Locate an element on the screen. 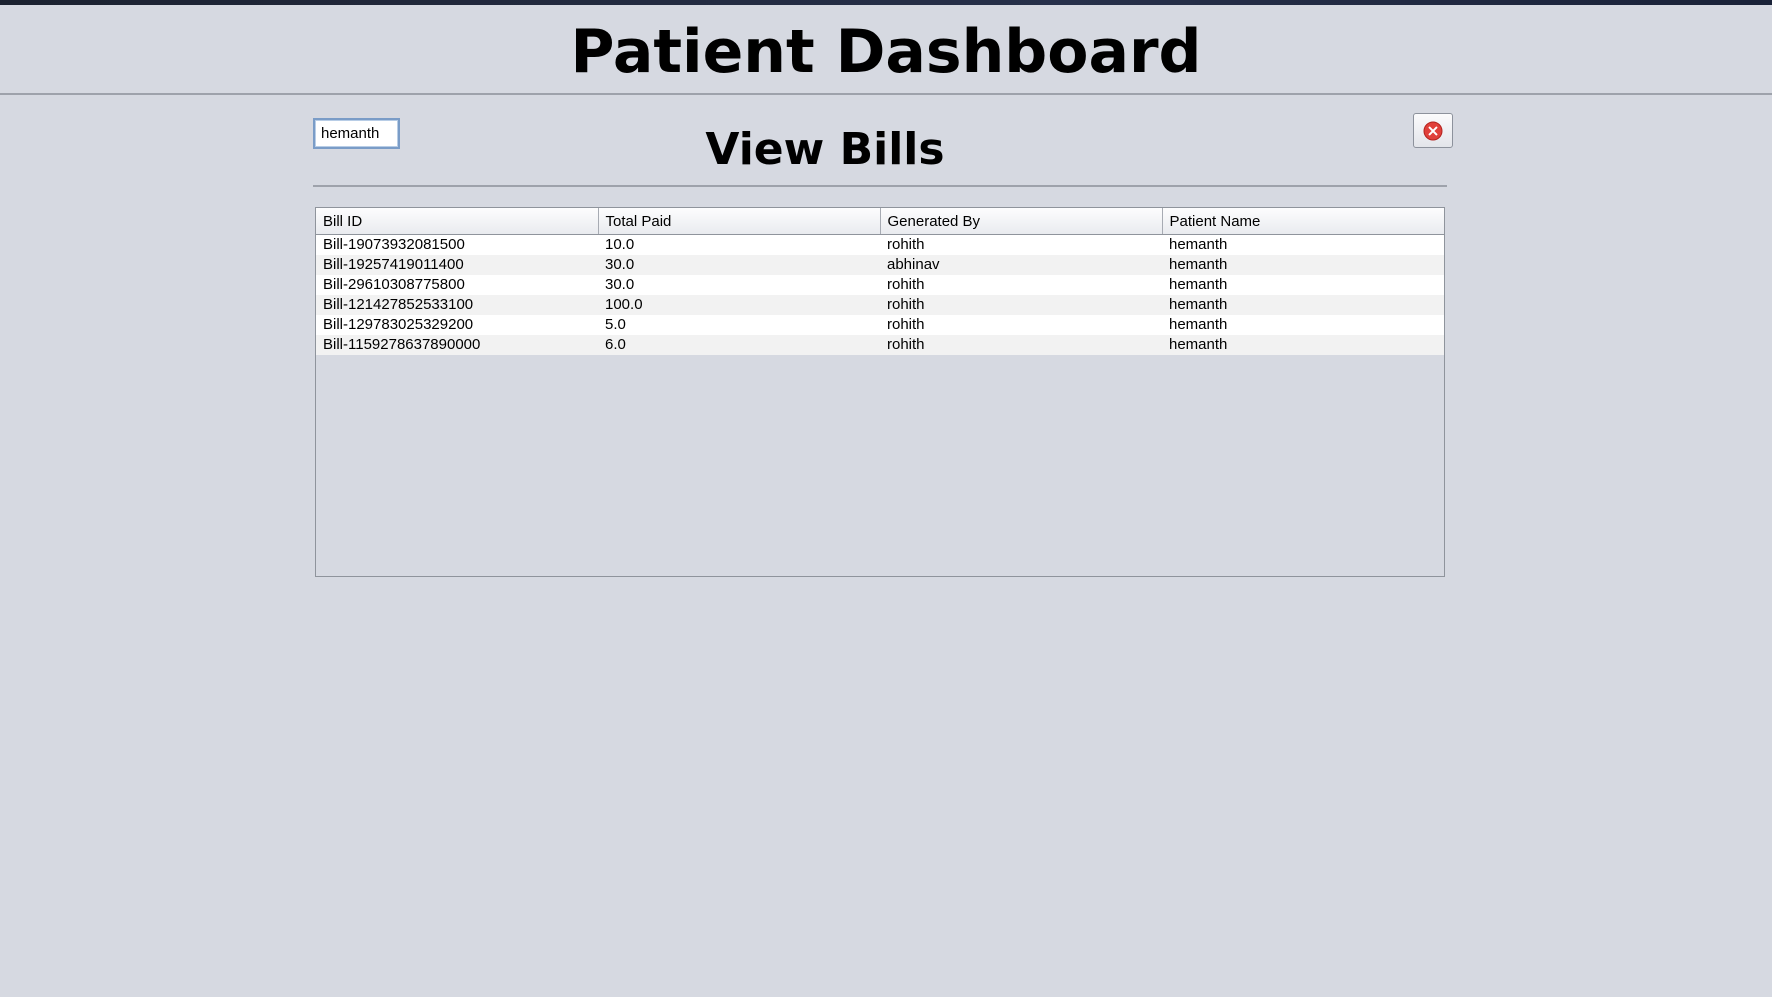 The height and width of the screenshot is (997, 1772). cell-total-paid: 6.0 is located at coordinates (739, 345).